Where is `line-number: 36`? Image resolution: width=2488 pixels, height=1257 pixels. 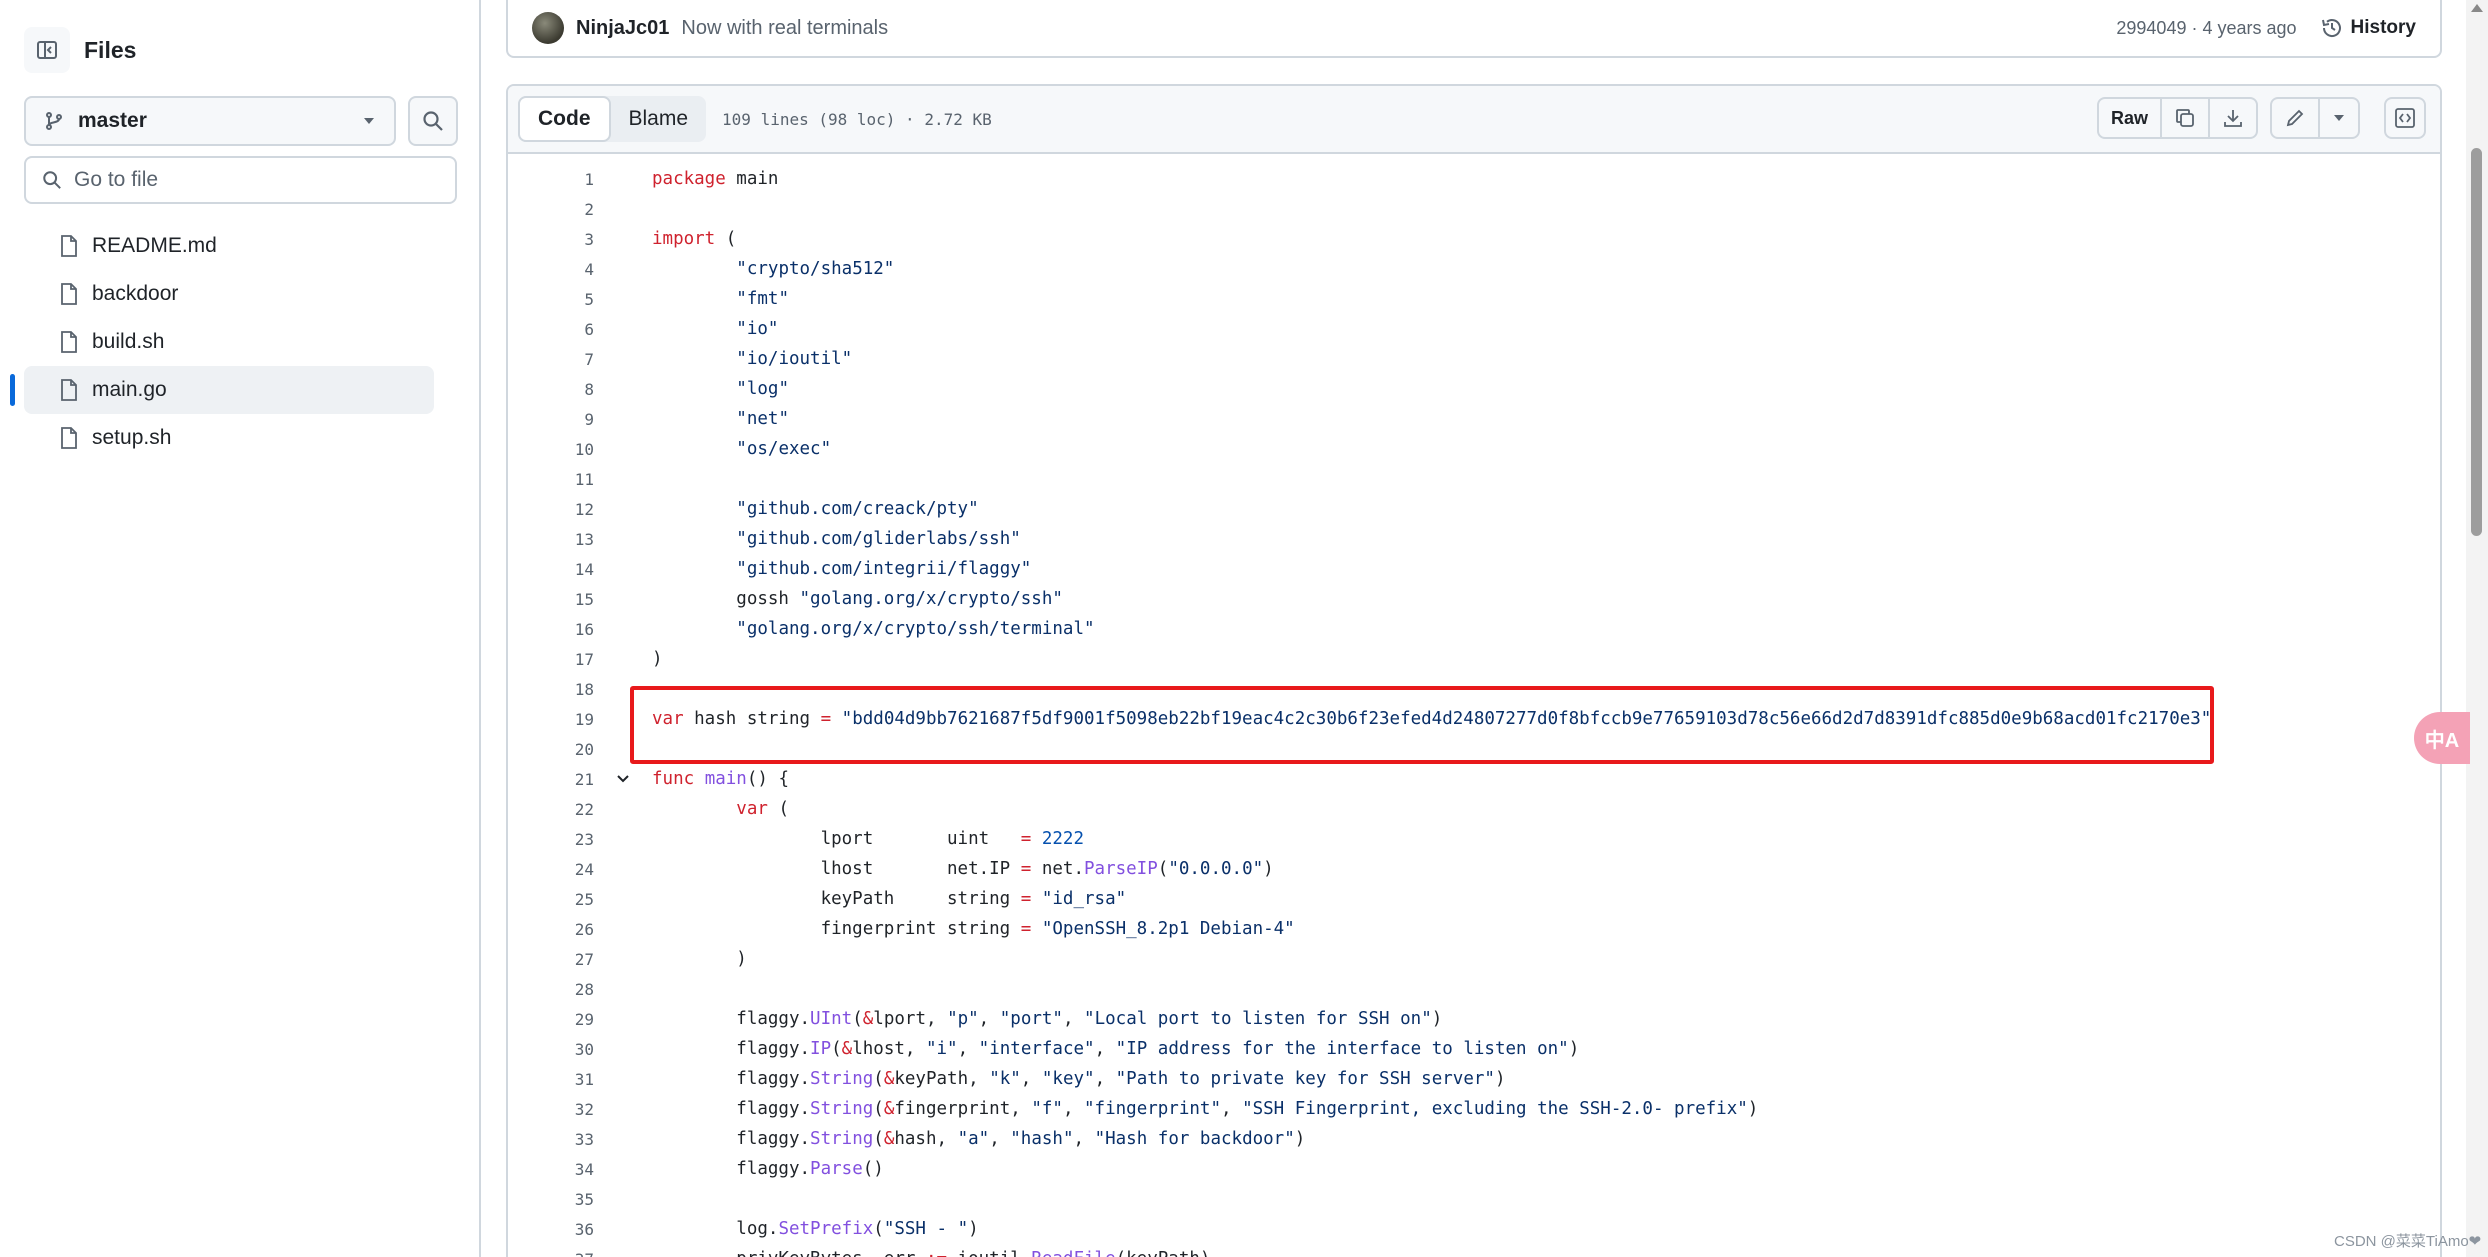
line-number: 36 is located at coordinates (551, 1229).